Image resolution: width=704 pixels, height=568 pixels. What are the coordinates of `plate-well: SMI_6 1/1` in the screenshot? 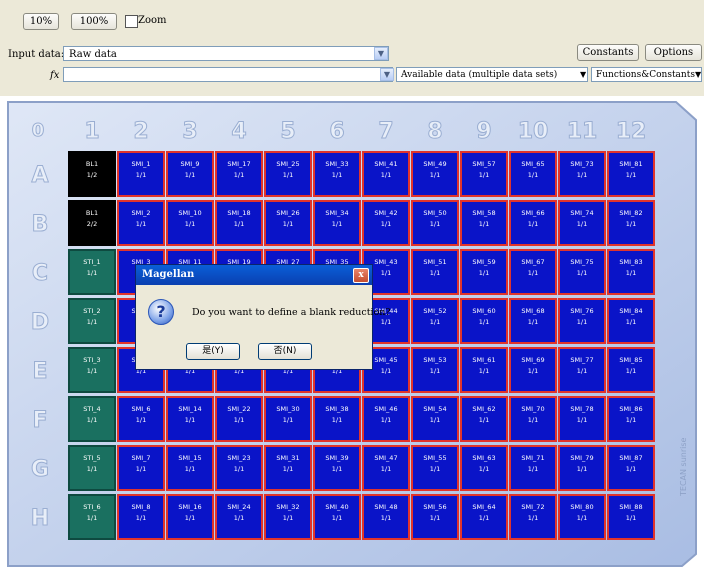 It's located at (141, 419).